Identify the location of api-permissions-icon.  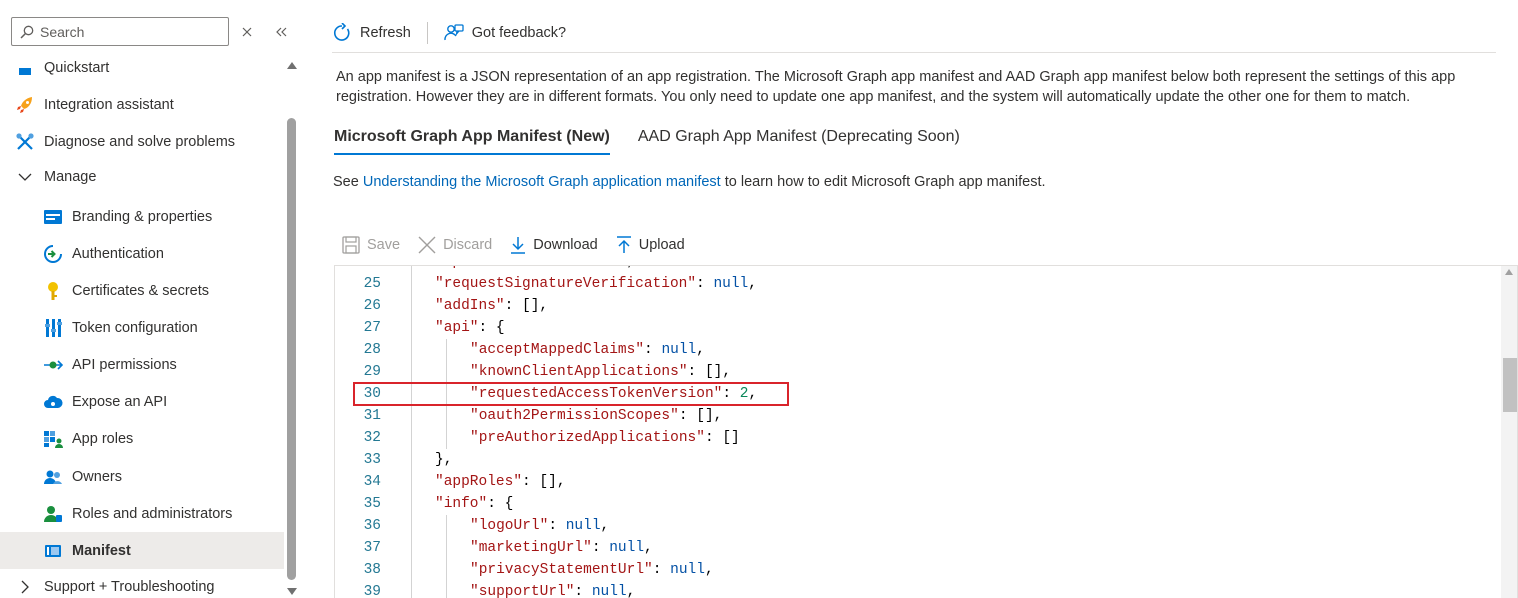
(53, 365).